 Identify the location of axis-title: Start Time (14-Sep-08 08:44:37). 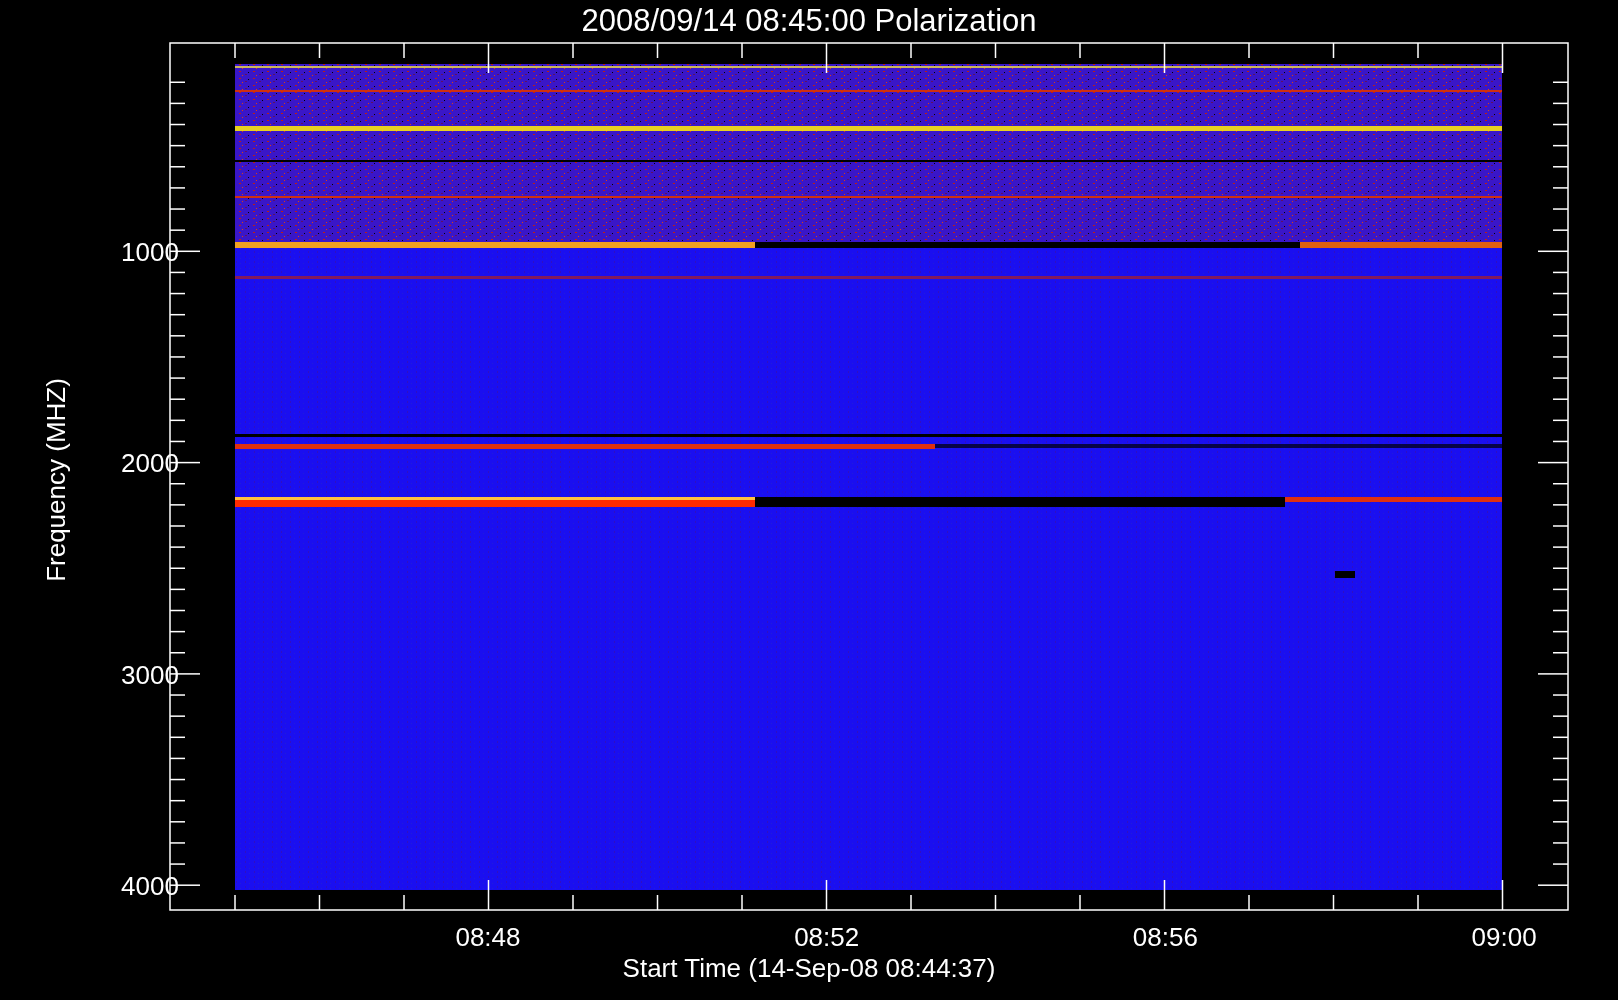
(809, 968).